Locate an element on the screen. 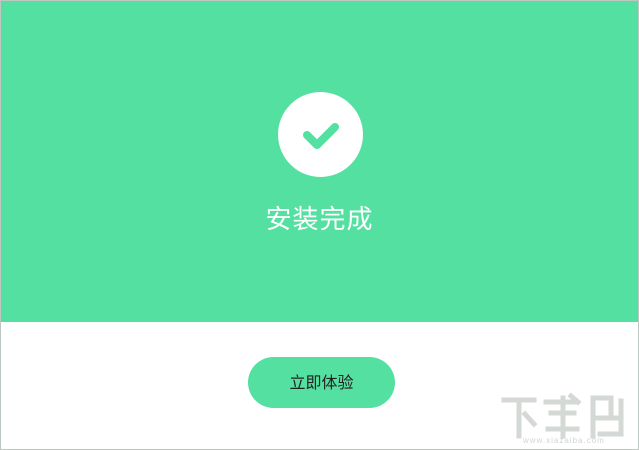  check-circle-icon is located at coordinates (320, 134).